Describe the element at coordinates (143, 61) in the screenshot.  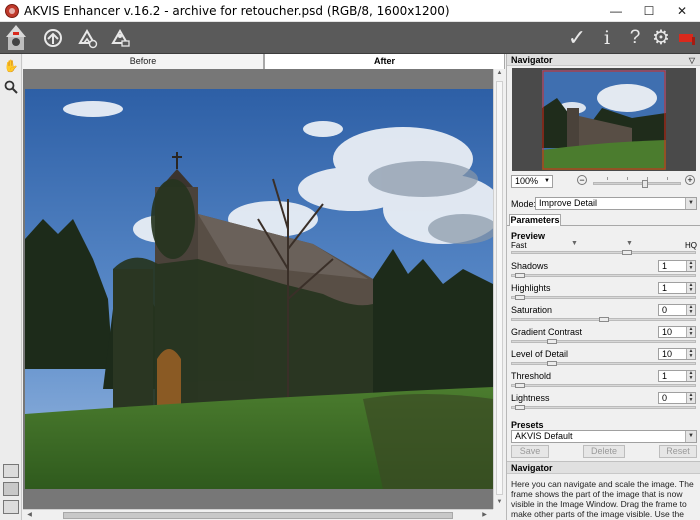
I see `tab-before: Before` at that location.